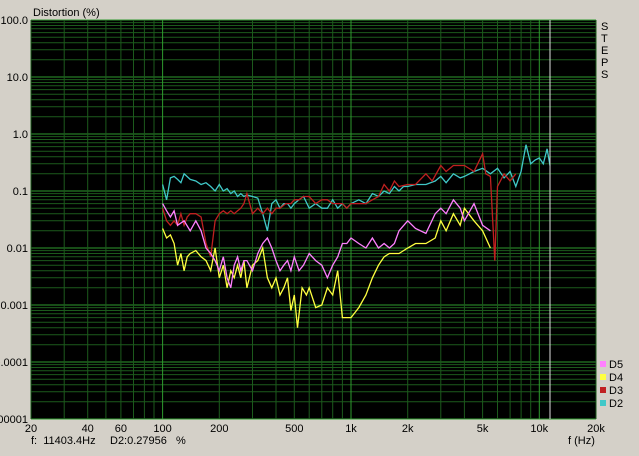 This screenshot has width=639, height=456. Describe the element at coordinates (14, 306) in the screenshot. I see `y-tick-label: 0.001` at that location.